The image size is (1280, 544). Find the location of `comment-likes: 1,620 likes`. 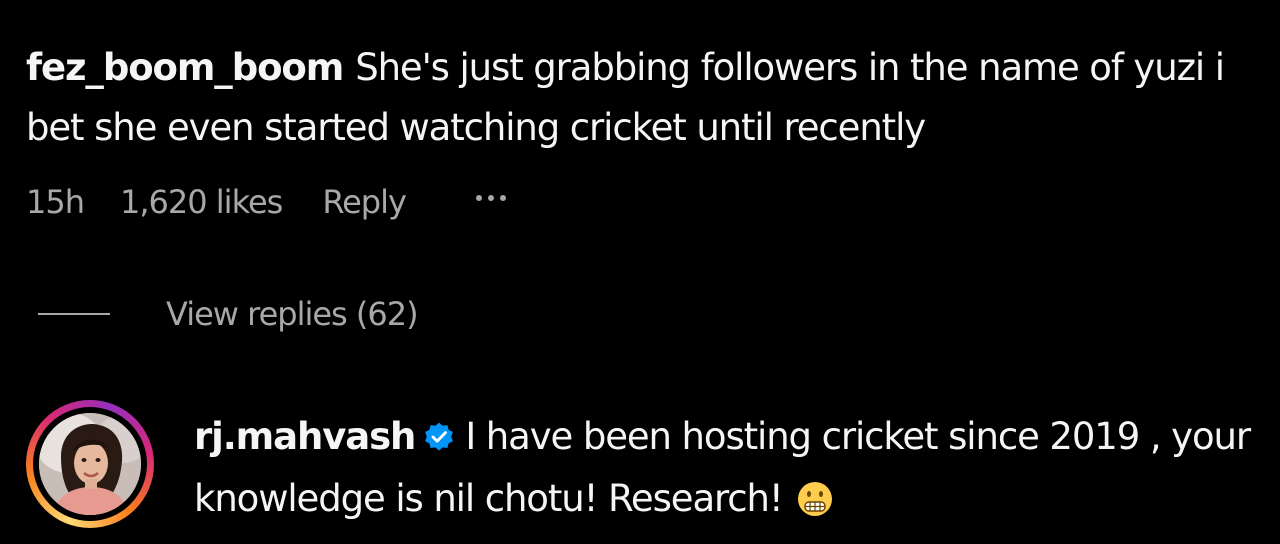

comment-likes: 1,620 likes is located at coordinates (201, 202).